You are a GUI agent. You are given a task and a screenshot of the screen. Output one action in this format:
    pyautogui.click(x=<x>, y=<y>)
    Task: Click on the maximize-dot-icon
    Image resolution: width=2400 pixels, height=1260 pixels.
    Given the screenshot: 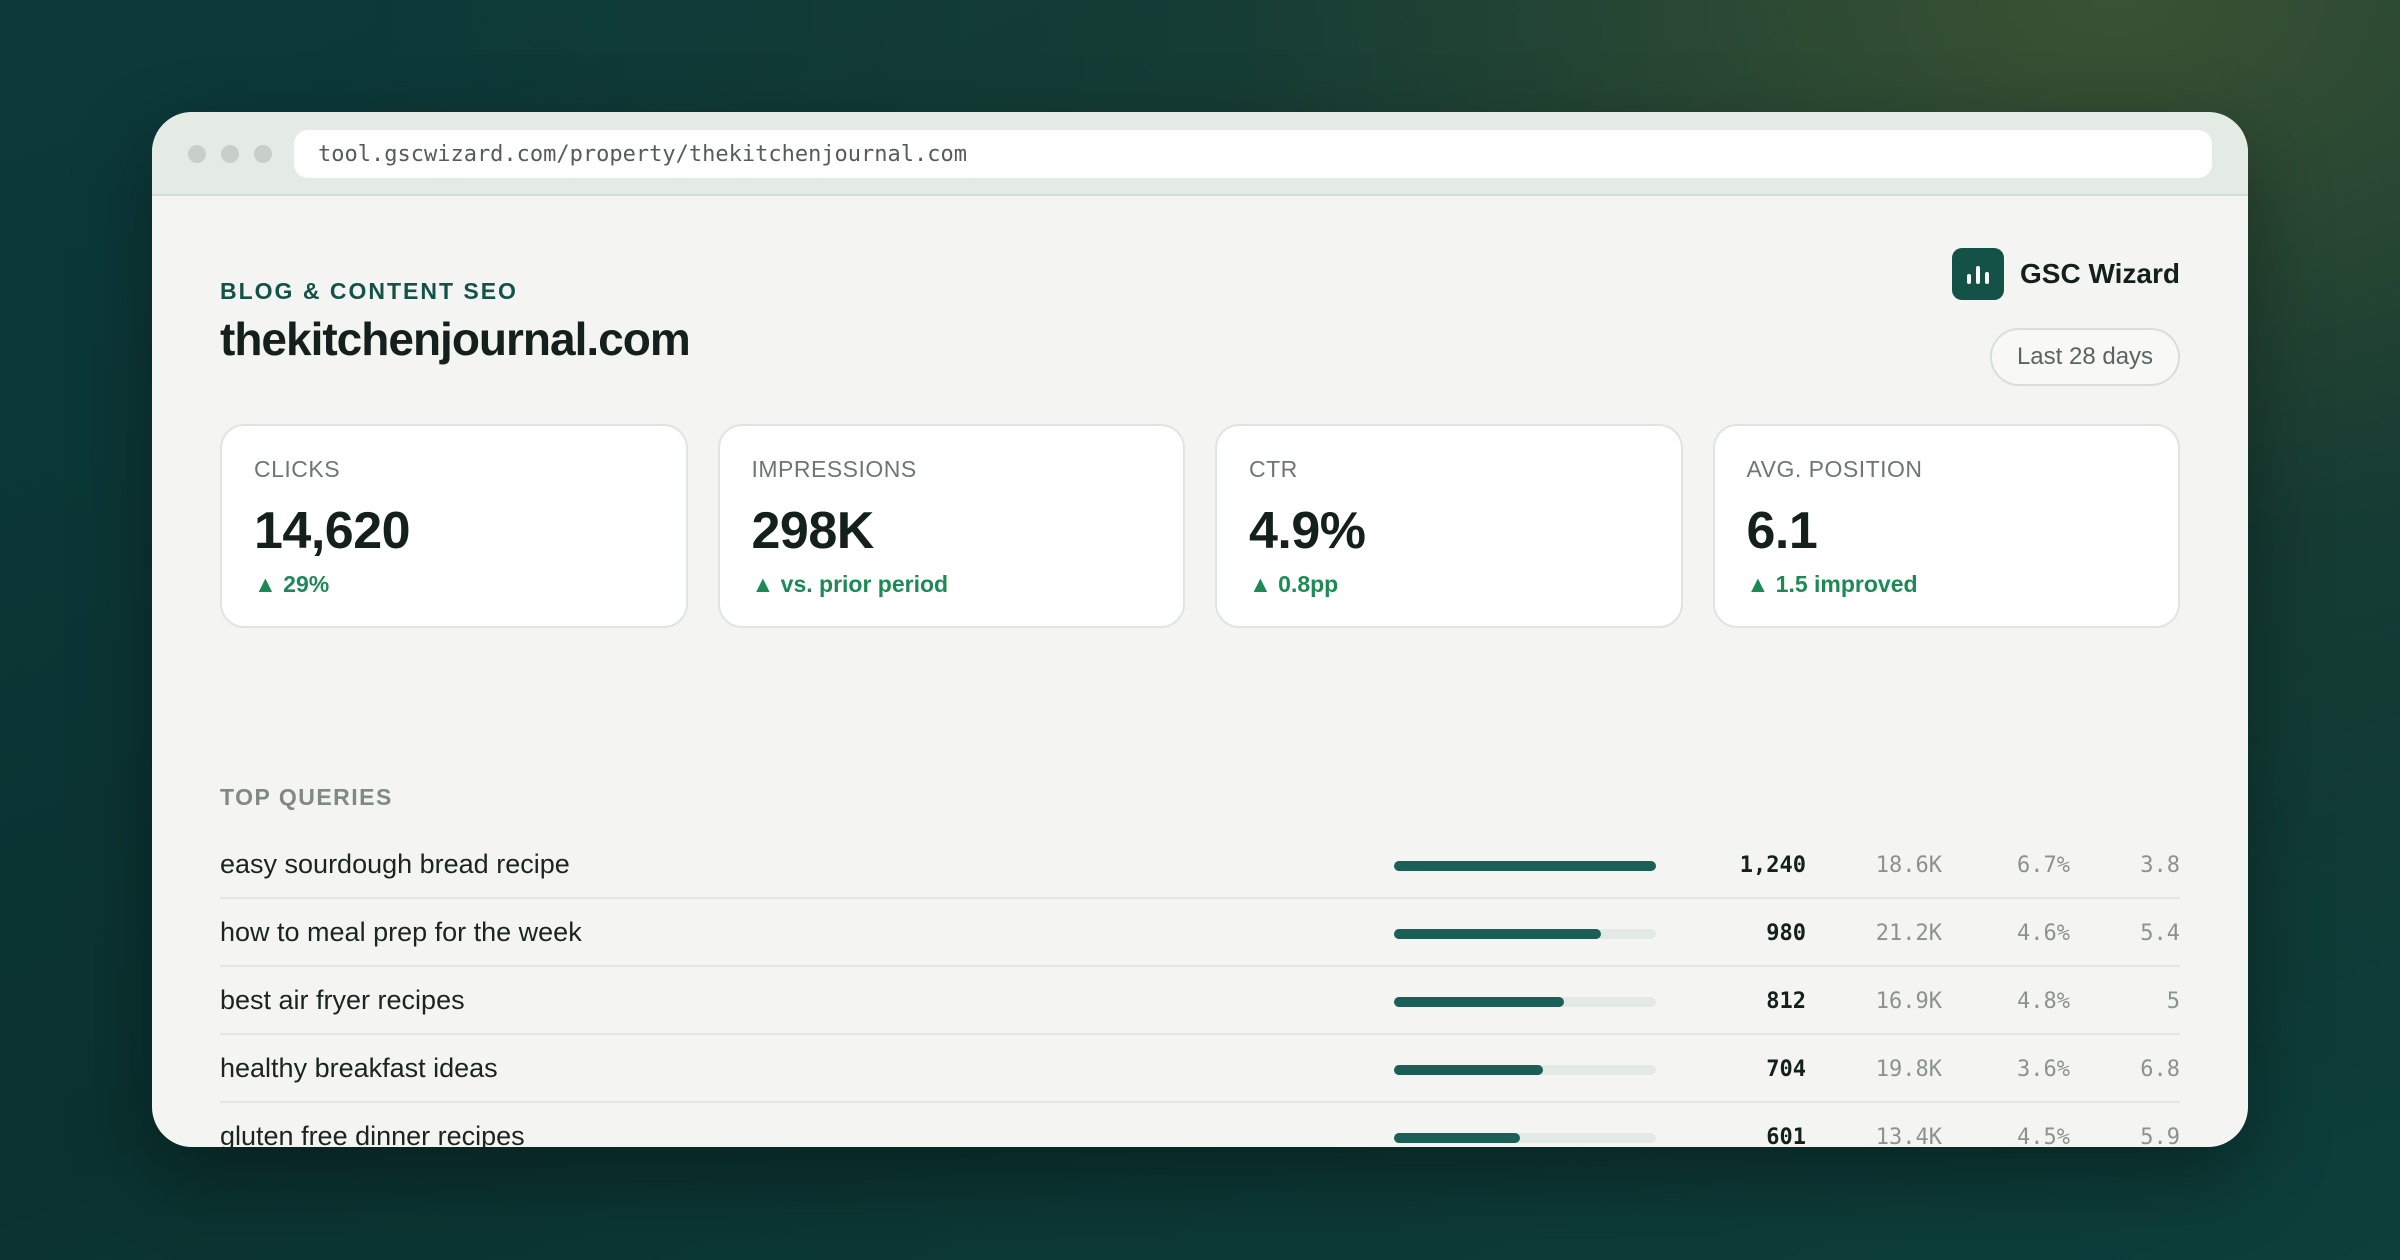 What is the action you would take?
    pyautogui.click(x=263, y=154)
    